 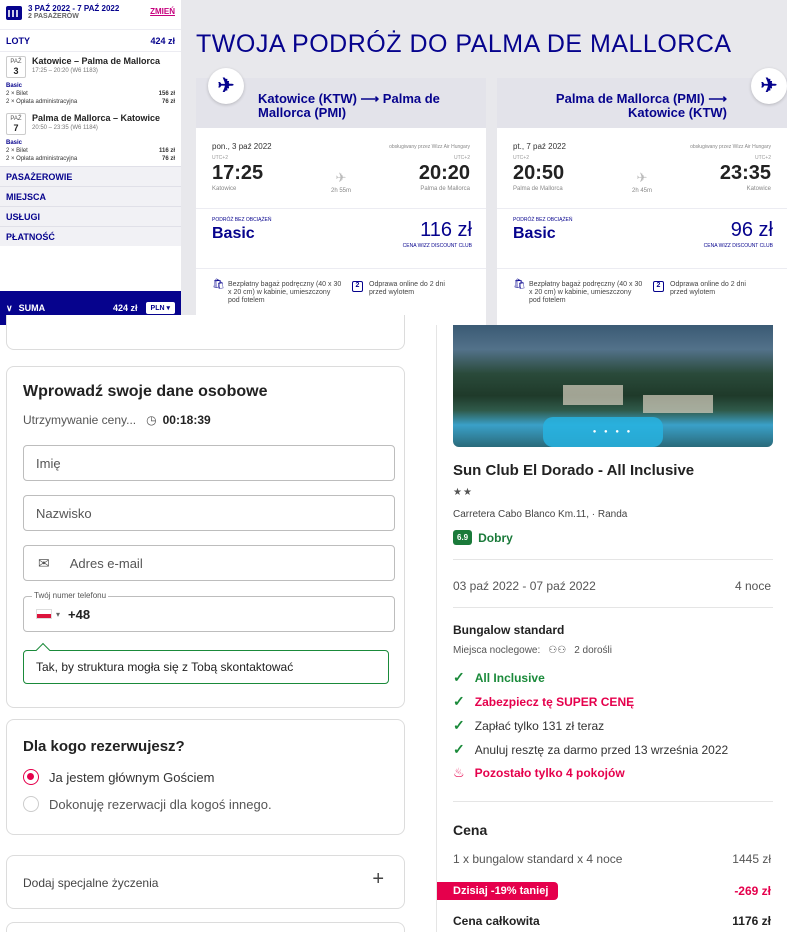 What do you see at coordinates (117, 420) in the screenshot?
I see `price-hold: Utrzymywanie ceny... ◷ 00:18:39` at bounding box center [117, 420].